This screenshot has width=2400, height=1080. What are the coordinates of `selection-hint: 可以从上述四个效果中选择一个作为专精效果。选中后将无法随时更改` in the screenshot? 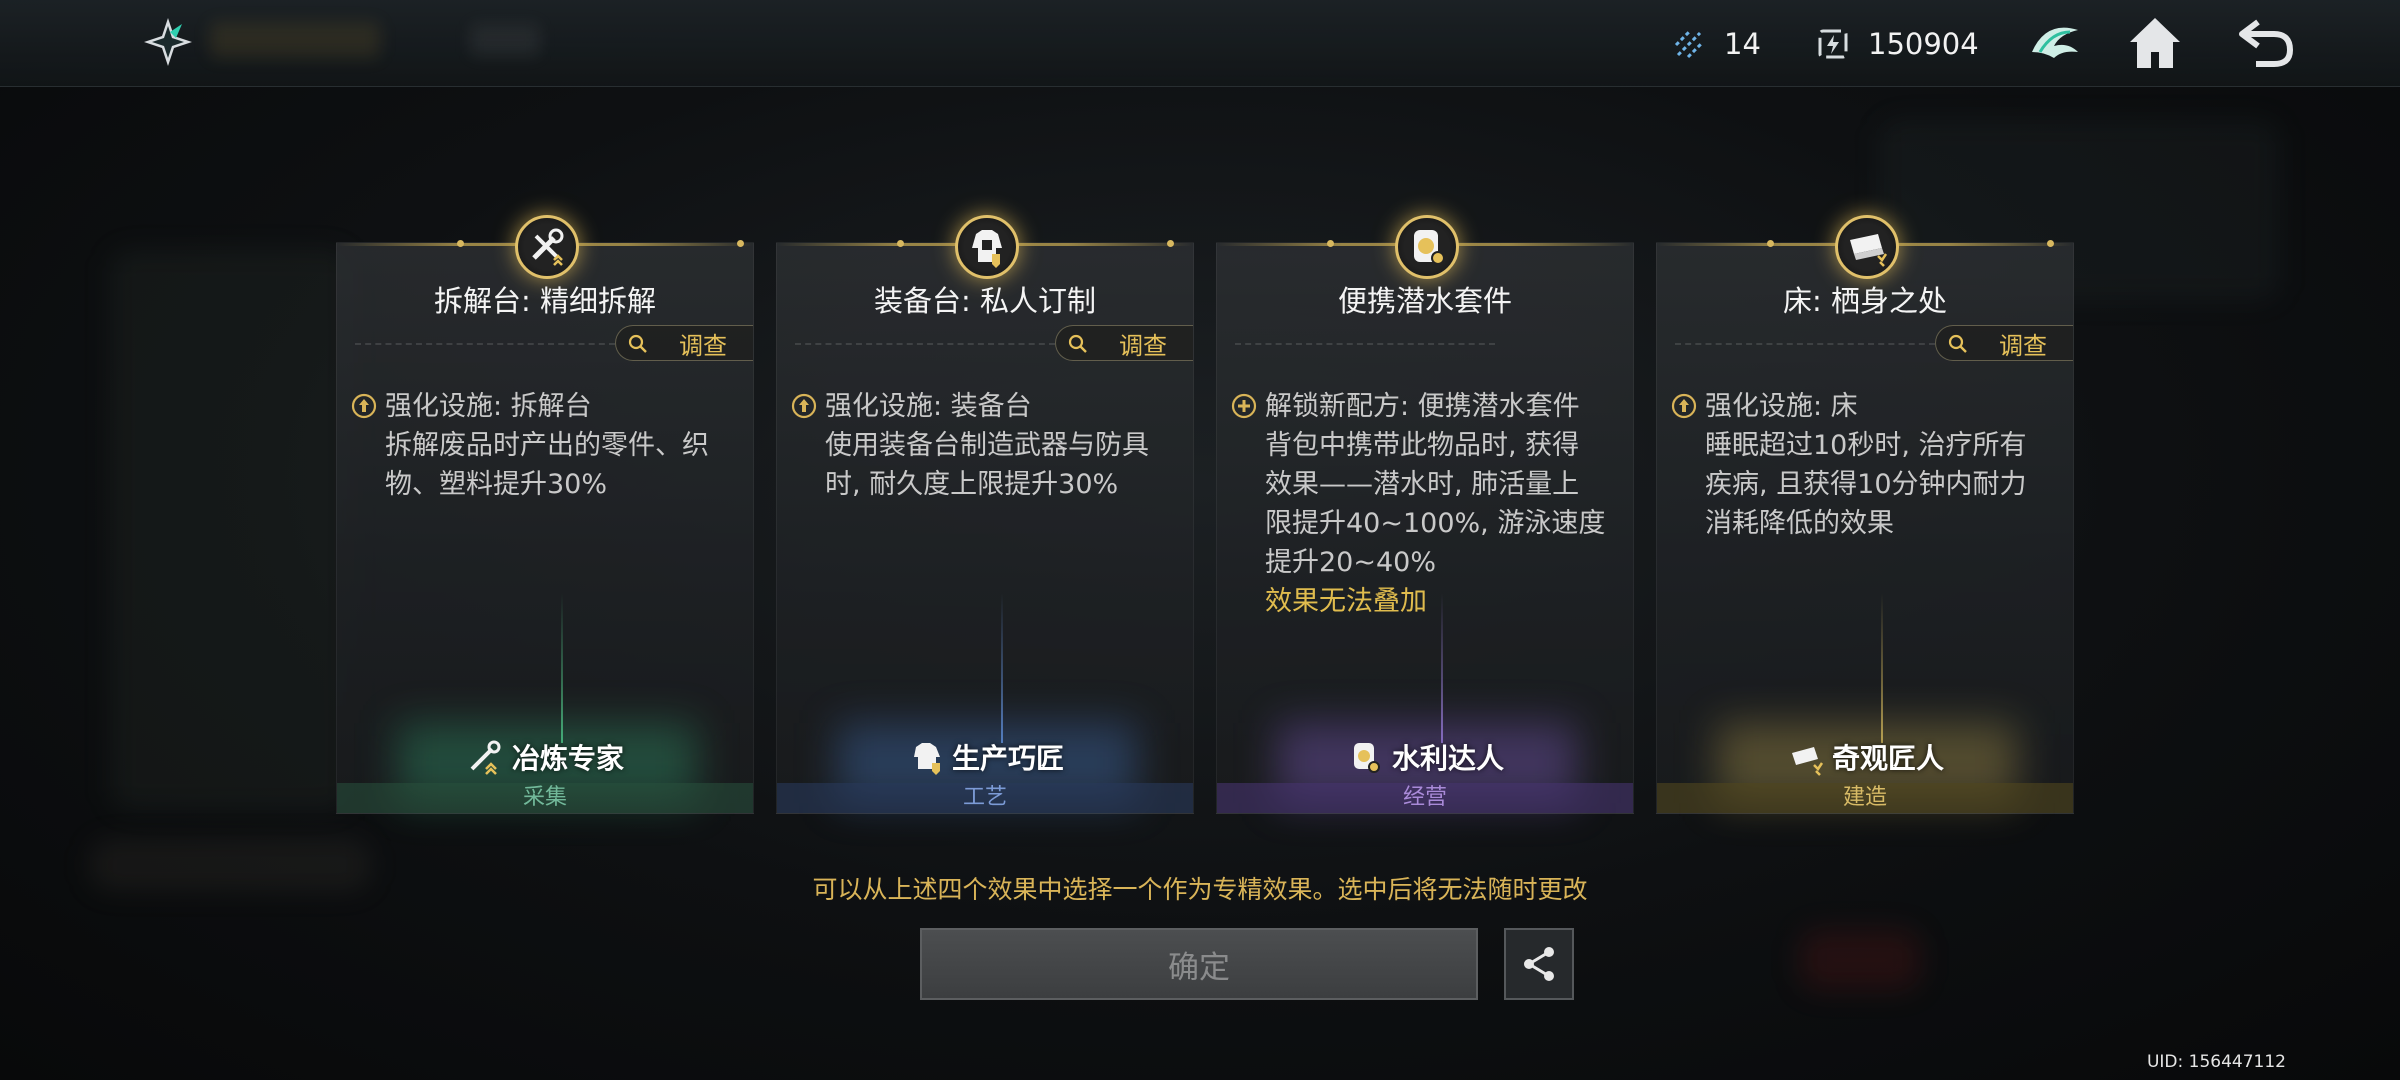 It's located at (1200, 889).